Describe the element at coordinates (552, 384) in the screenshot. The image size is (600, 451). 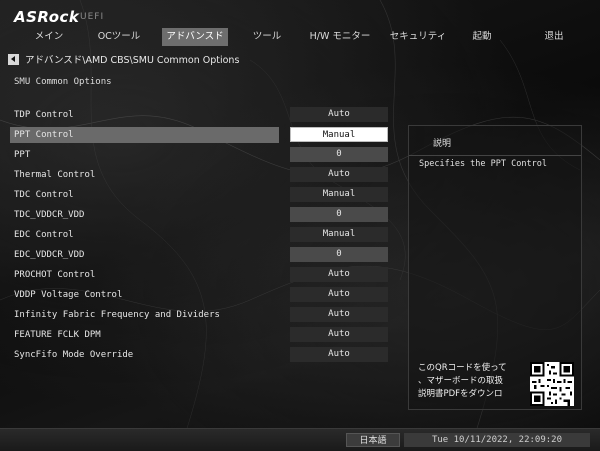
I see `qr-code` at that location.